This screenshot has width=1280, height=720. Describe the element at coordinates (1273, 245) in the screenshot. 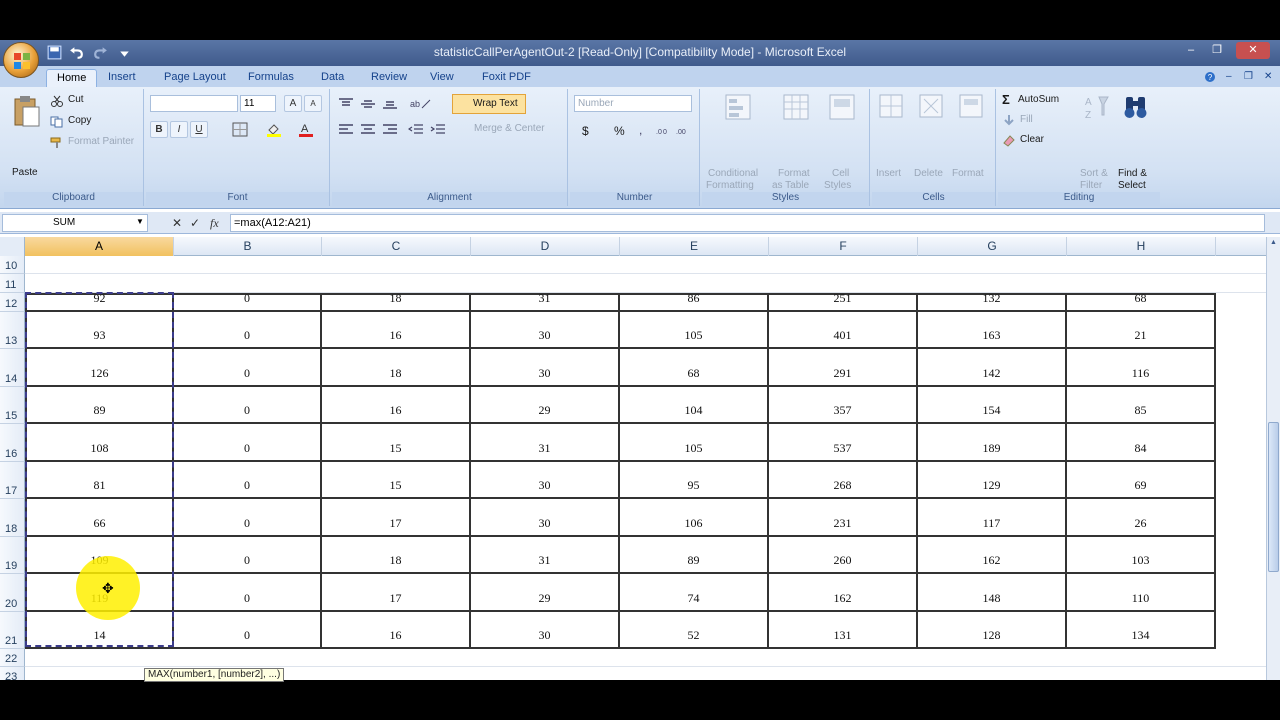

I see `scroll-up-icon: ▲` at that location.